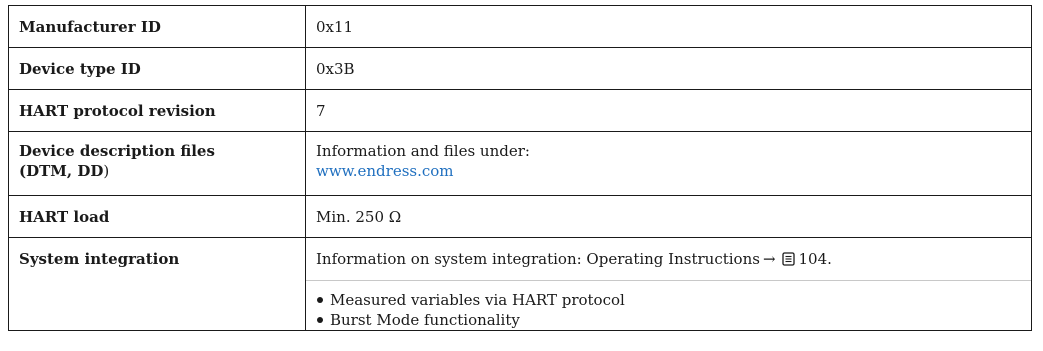 This screenshot has height=351, width=1043. What do you see at coordinates (157, 284) in the screenshot?
I see `row-label: System integration` at bounding box center [157, 284].